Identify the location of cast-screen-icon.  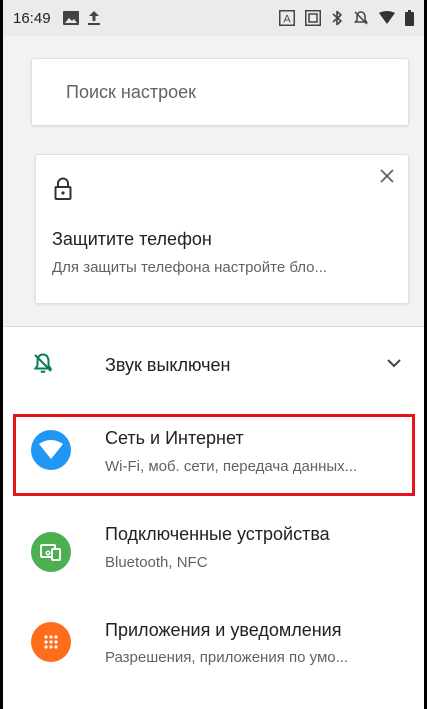
(313, 18).